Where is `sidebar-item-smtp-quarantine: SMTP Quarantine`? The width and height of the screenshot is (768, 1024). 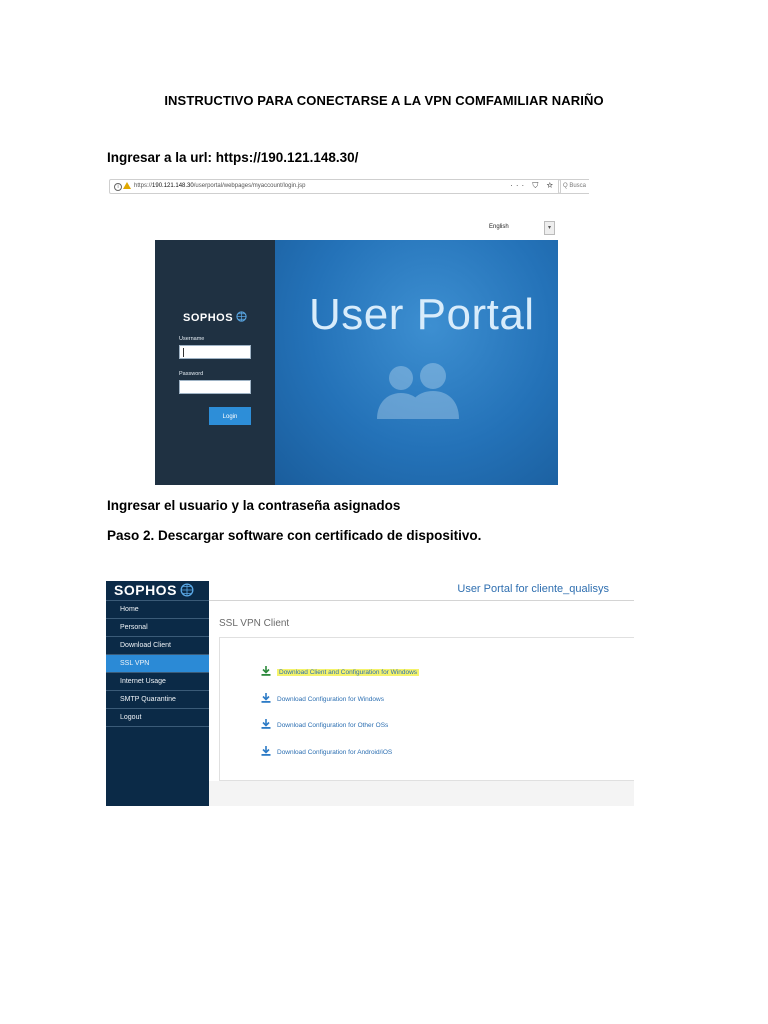 sidebar-item-smtp-quarantine: SMTP Quarantine is located at coordinates (157, 700).